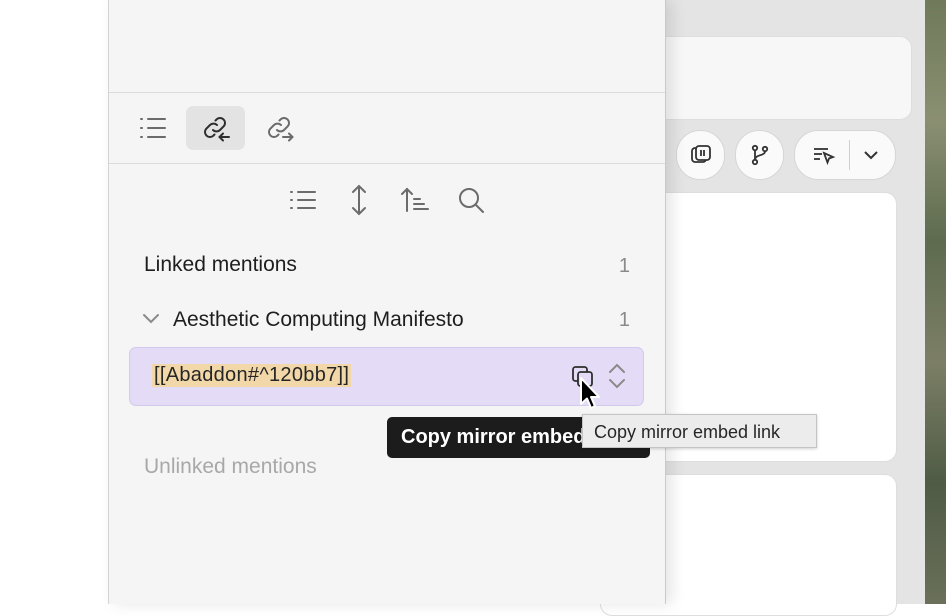 This screenshot has width=946, height=616. What do you see at coordinates (845, 155) in the screenshot?
I see `filter-dropdown-button` at bounding box center [845, 155].